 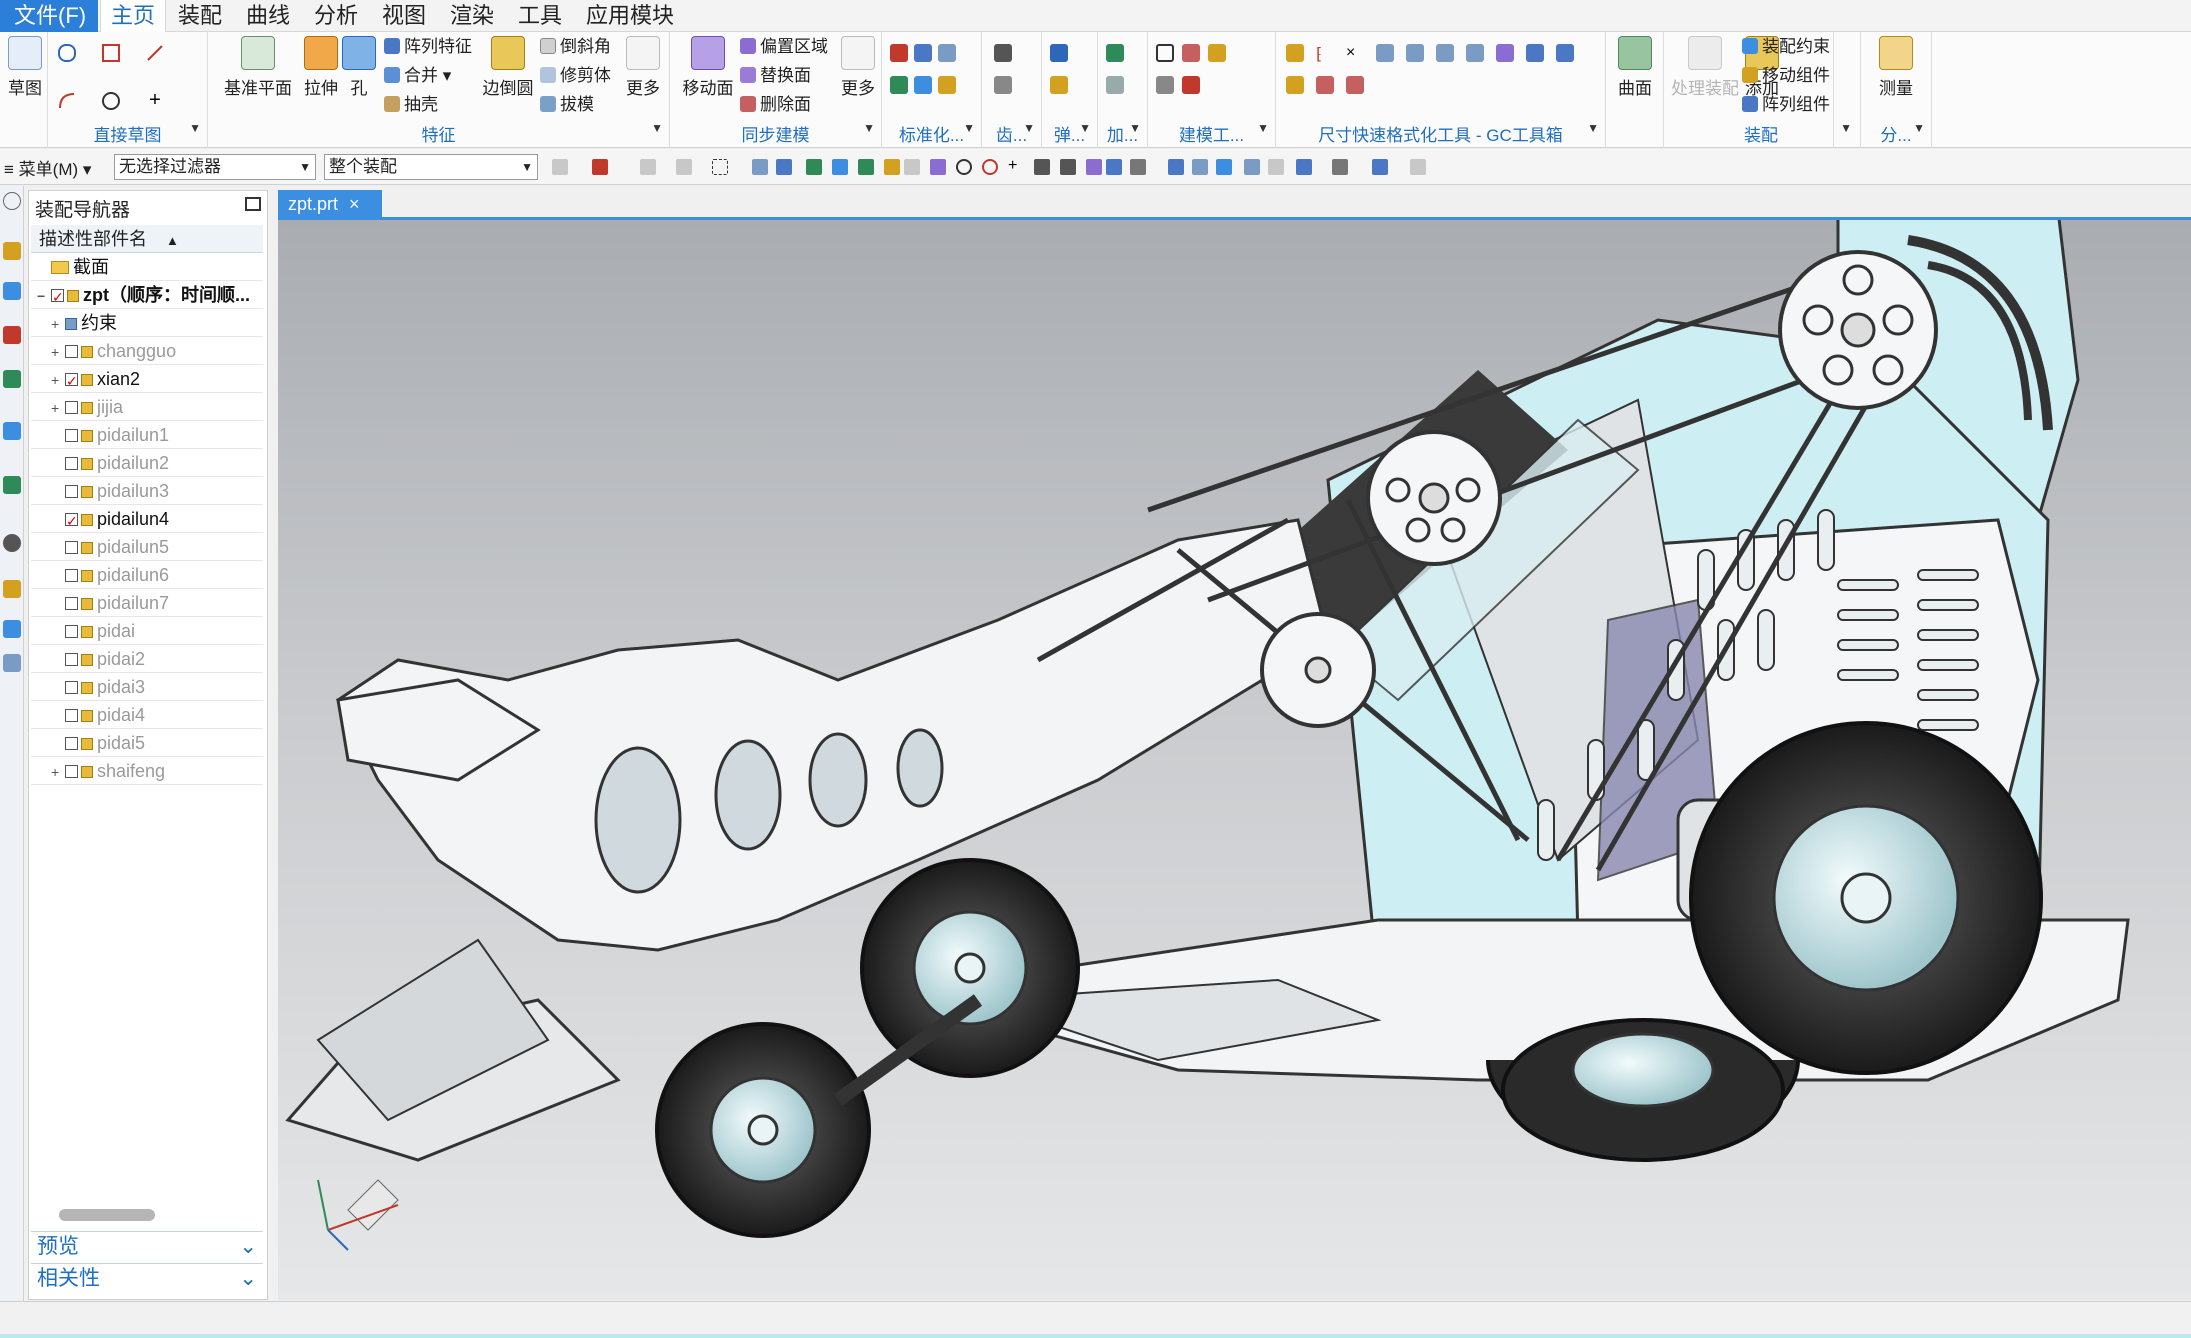 I want to click on tangent-icon, so click(x=1114, y=167).